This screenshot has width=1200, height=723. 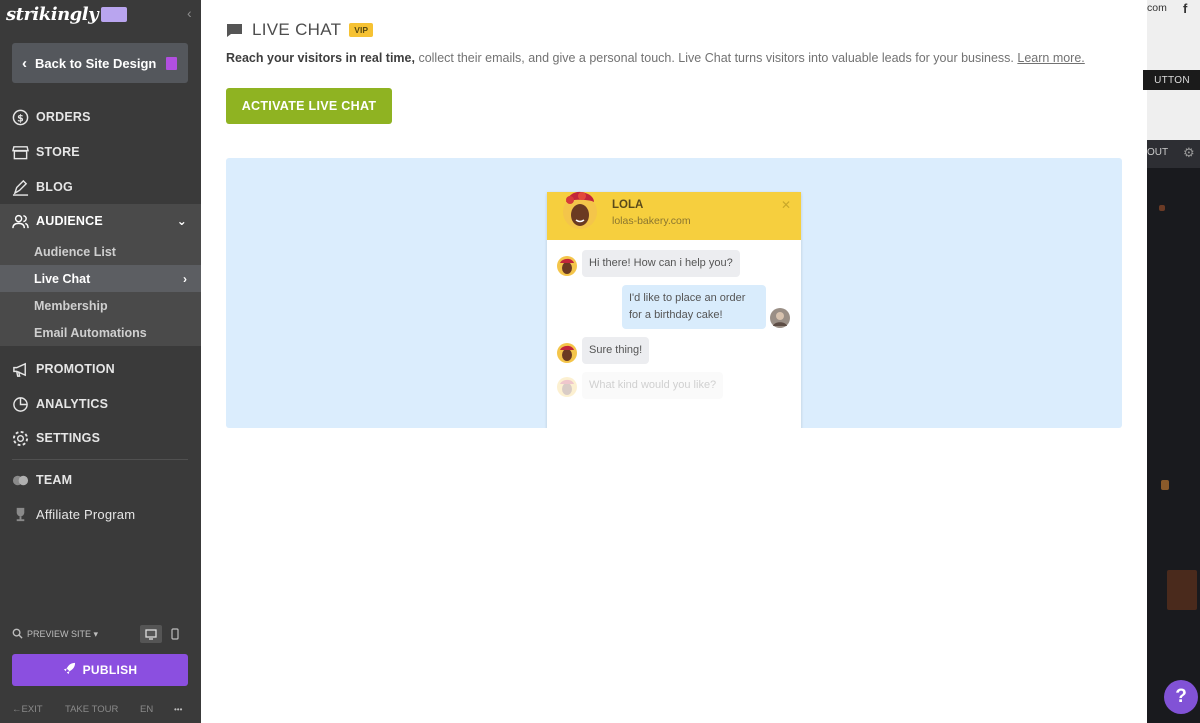 I want to click on team-avatars-icon, so click(x=20, y=480).